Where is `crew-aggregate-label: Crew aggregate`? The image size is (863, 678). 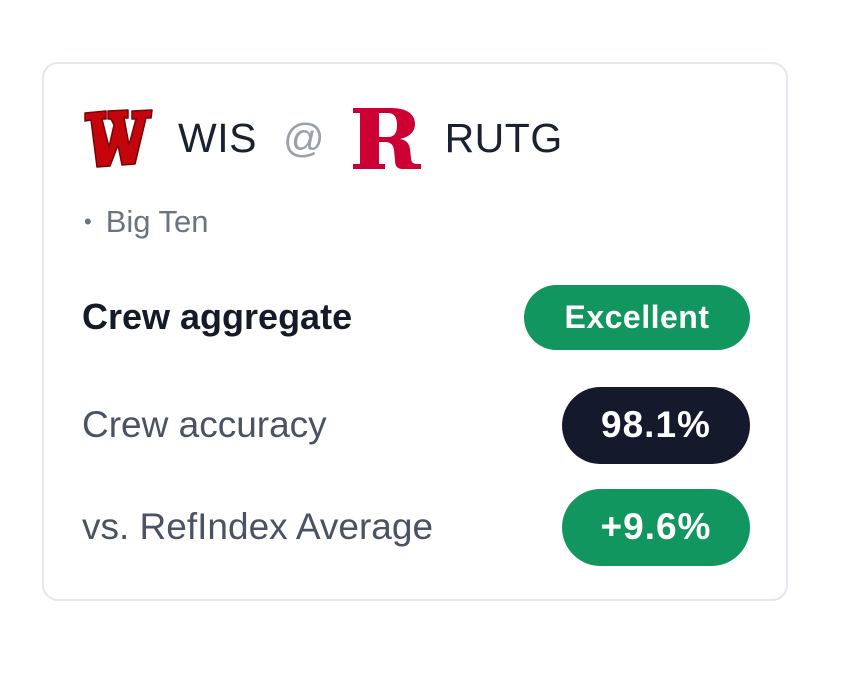
crew-aggregate-label: Crew aggregate is located at coordinates (217, 316).